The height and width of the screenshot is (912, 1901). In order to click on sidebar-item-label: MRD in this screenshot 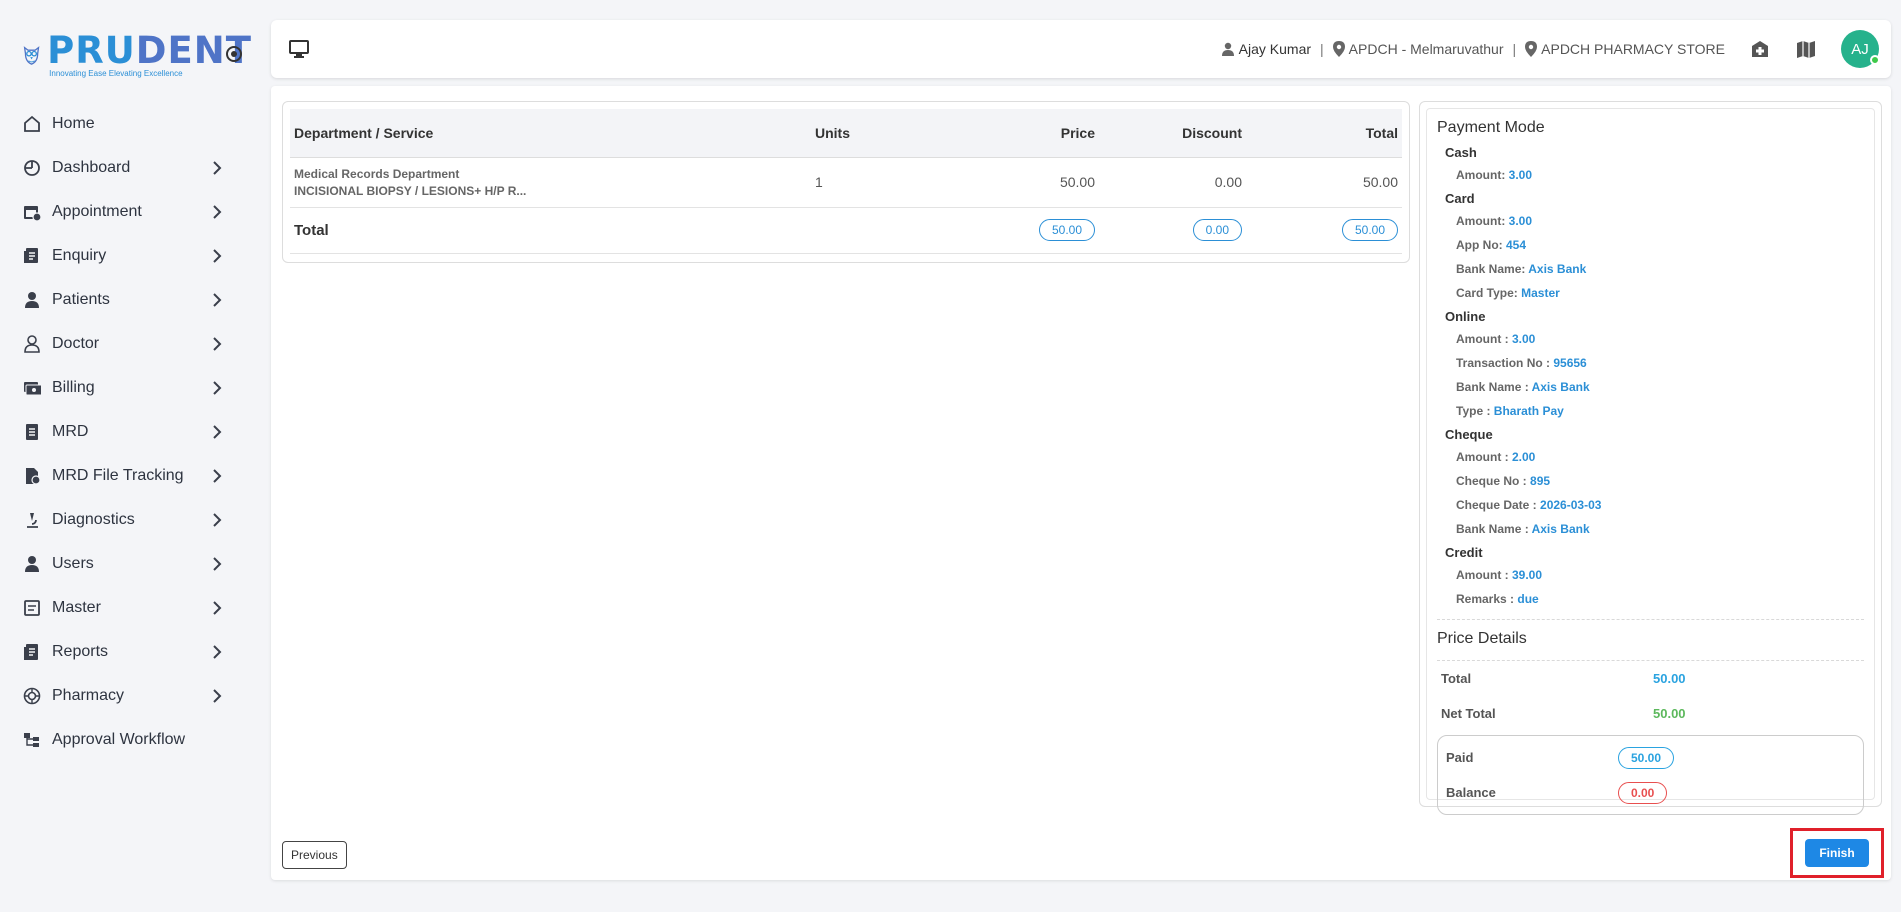, I will do `click(70, 431)`.